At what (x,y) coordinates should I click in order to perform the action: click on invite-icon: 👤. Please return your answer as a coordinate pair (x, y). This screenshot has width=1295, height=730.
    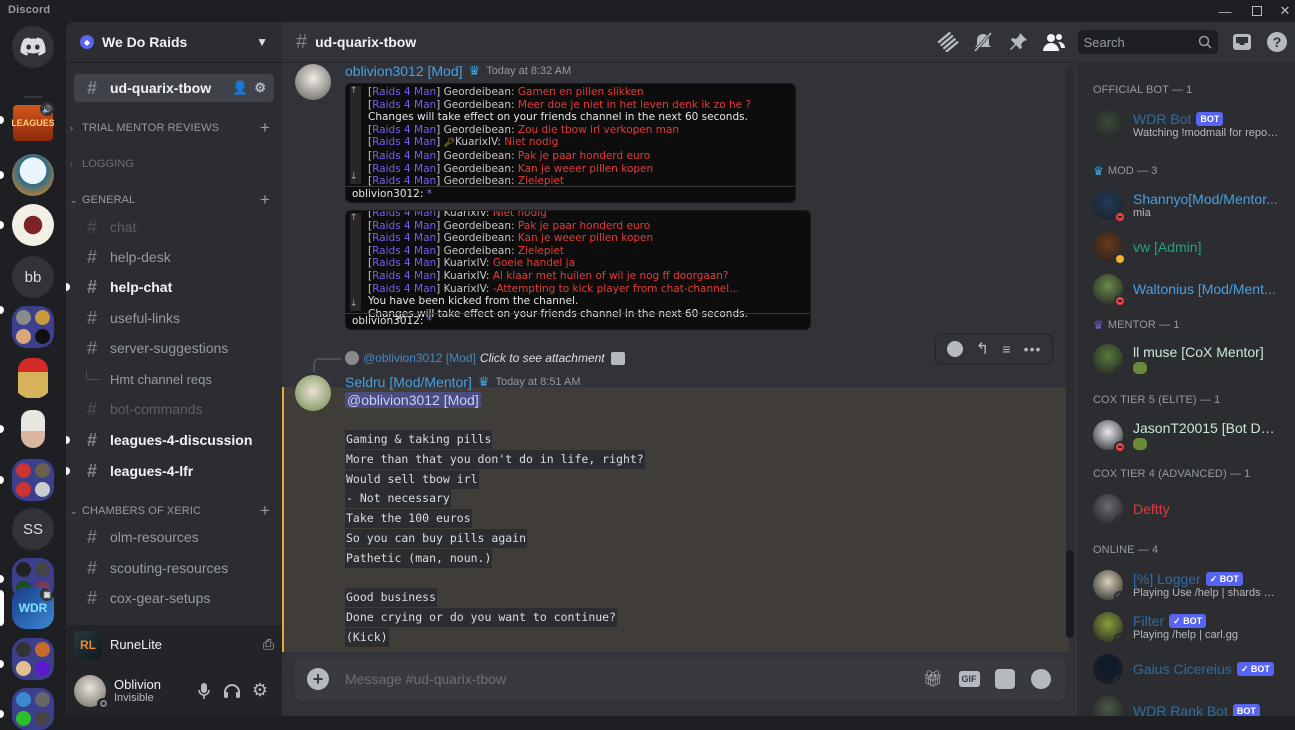
    Looking at the image, I should click on (240, 88).